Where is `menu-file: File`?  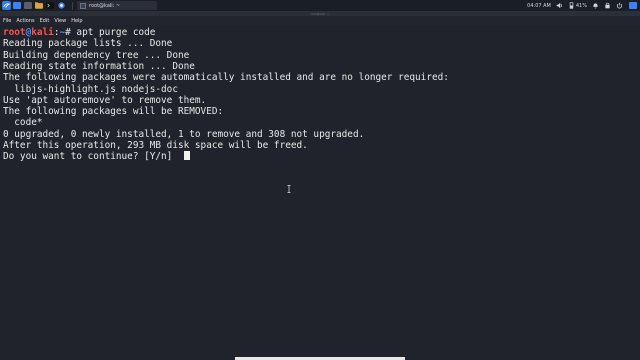 menu-file: File is located at coordinates (7, 21).